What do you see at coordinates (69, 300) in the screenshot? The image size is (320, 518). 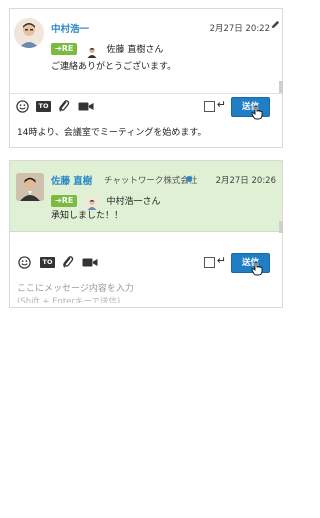 I see `input-placeholder-hint: (Shift + Enterキーで送信)` at bounding box center [69, 300].